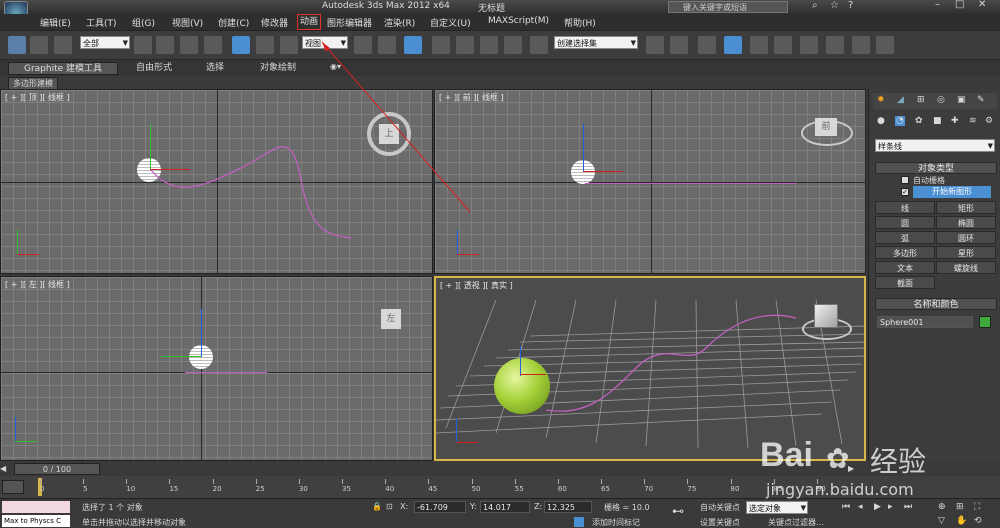  What do you see at coordinates (850, 5) in the screenshot?
I see `help-icon: ?` at bounding box center [850, 5].